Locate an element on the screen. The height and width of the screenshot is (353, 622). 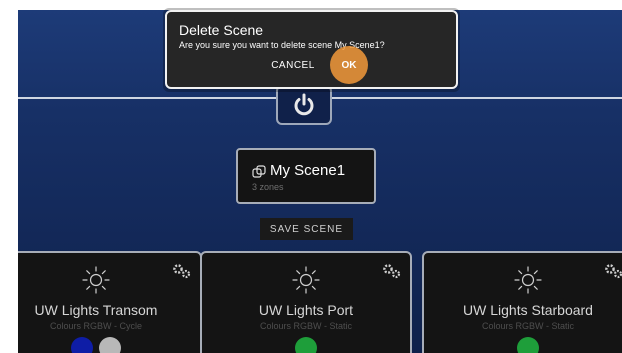
zone-title: UW Lights Transom is located at coordinates (96, 310).